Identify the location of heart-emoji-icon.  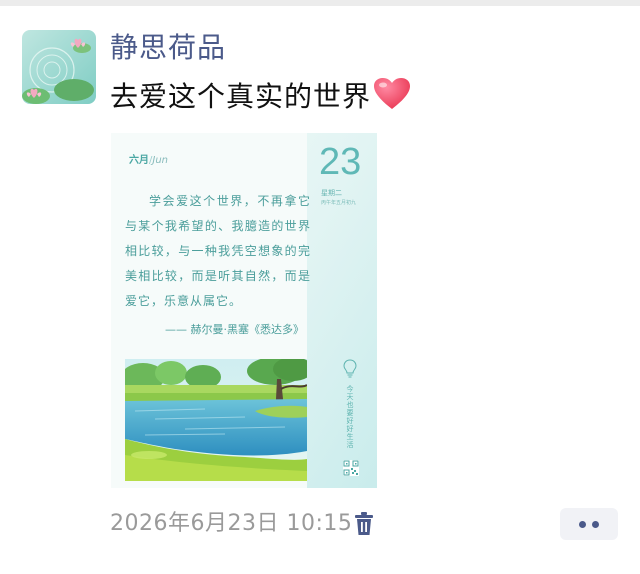
(392, 93).